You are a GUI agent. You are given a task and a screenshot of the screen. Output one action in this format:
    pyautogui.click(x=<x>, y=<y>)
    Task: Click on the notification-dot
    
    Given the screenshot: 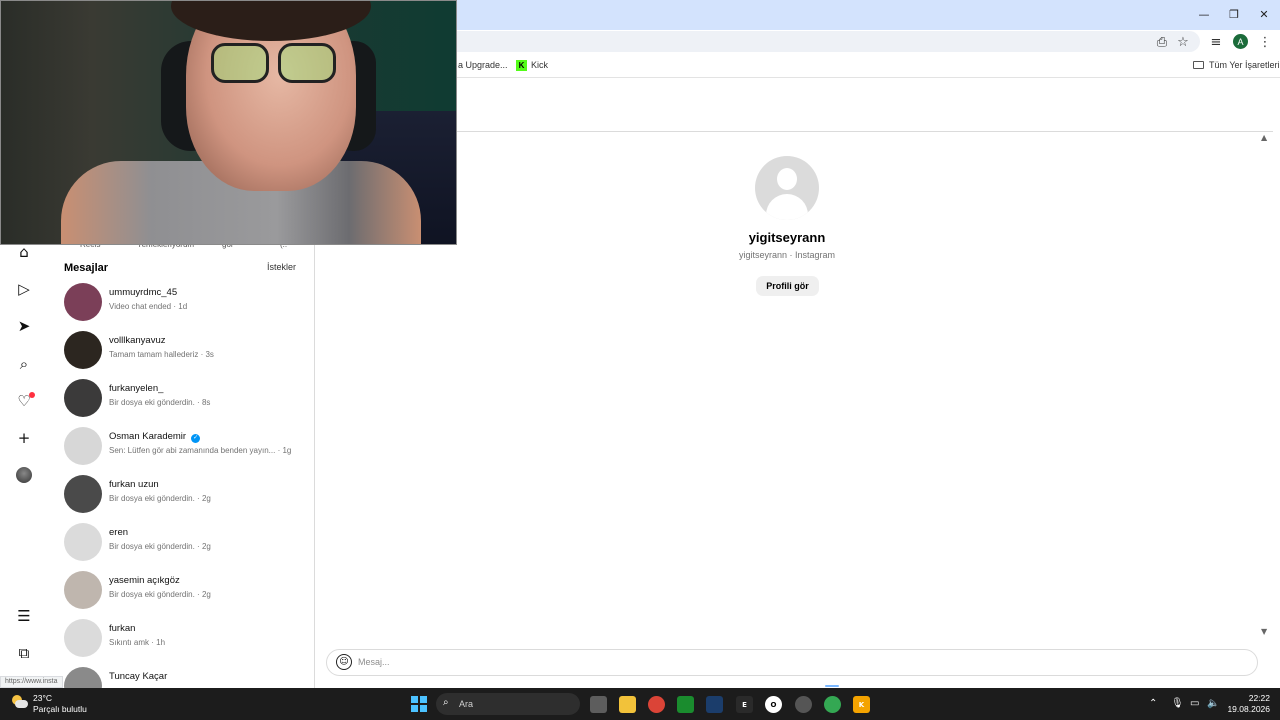 What is the action you would take?
    pyautogui.click(x=32, y=395)
    